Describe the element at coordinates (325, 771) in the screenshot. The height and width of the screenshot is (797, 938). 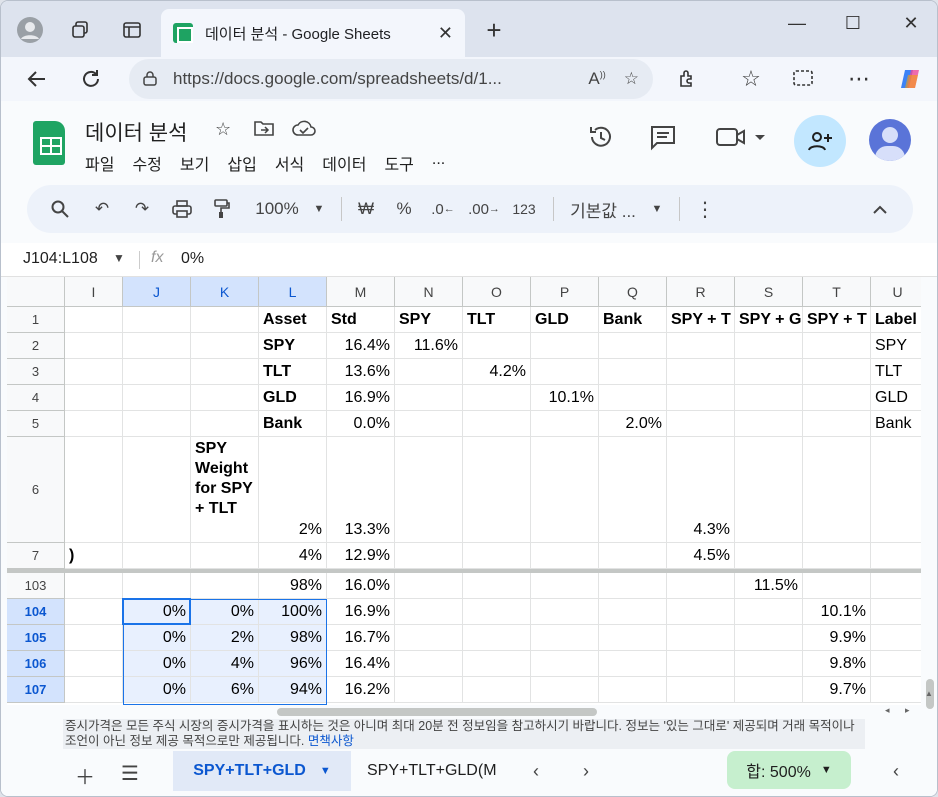
I see `sheet-menu-icon: ▼` at that location.